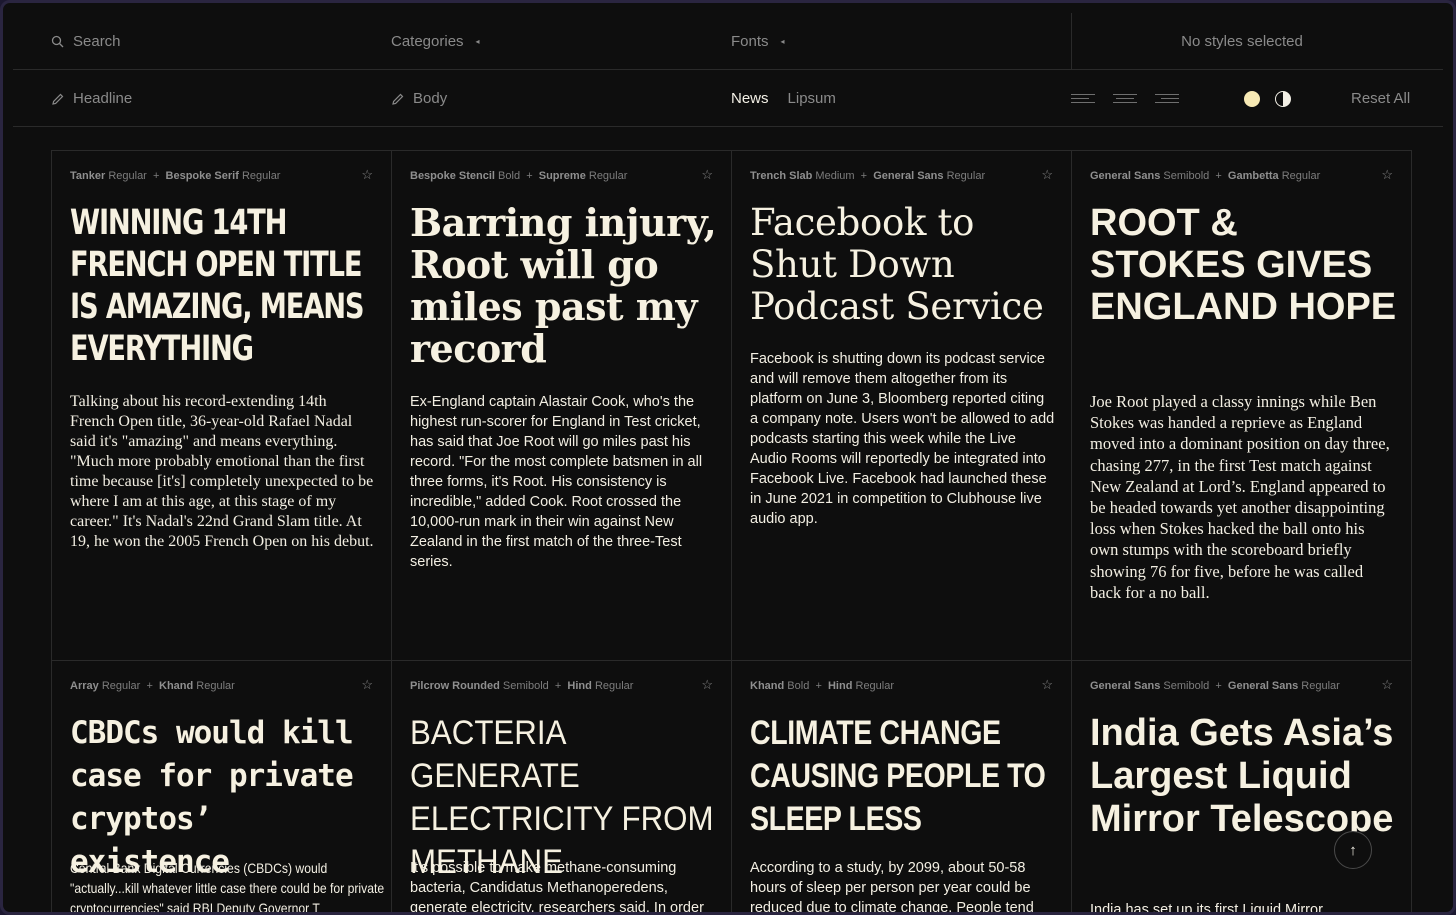 Image resolution: width=1456 pixels, height=915 pixels. I want to click on styles-status: No styles selected, so click(1242, 41).